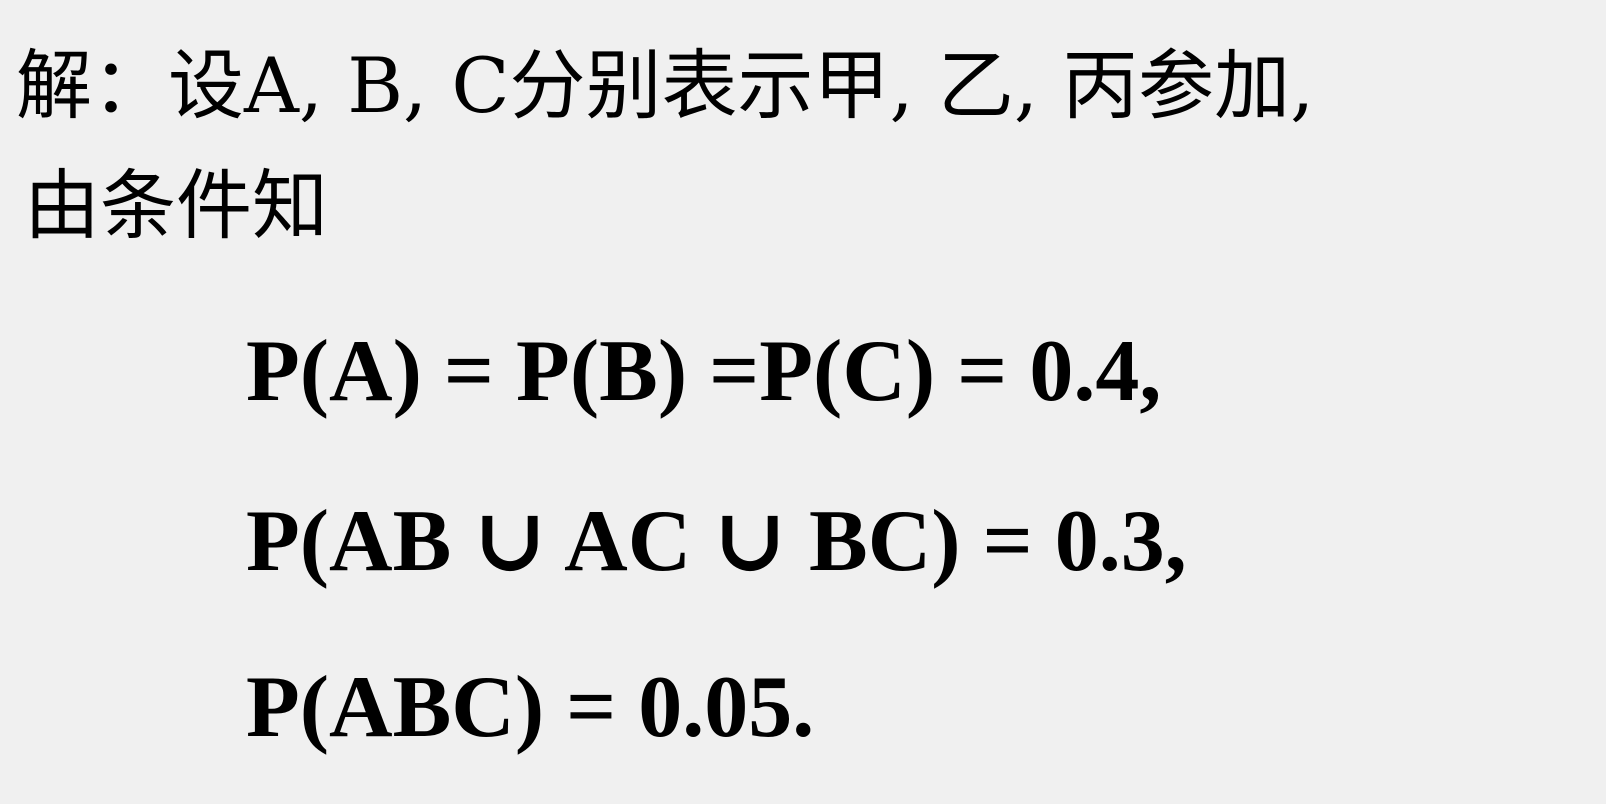 Image resolution: width=1606 pixels, height=804 pixels. I want to click on solution-intro-line-2: 由条件知, so click(176, 205).